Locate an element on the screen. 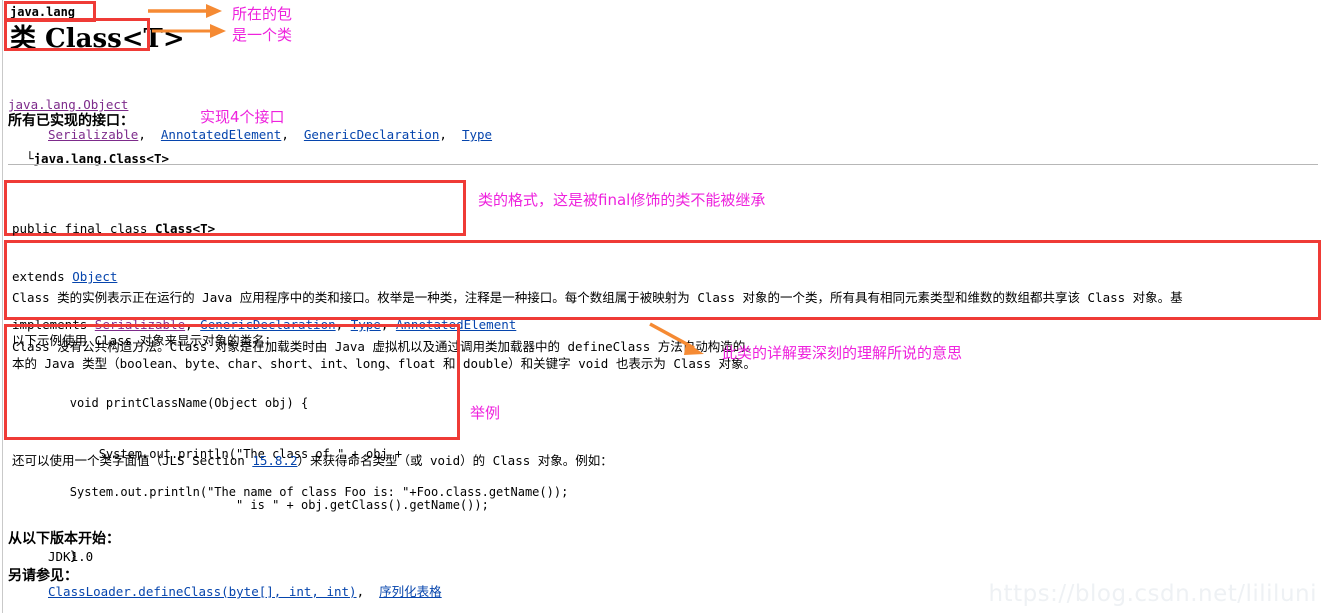 The height and width of the screenshot is (613, 1325). class-note-arrow-icon is located at coordinates (189, 31).